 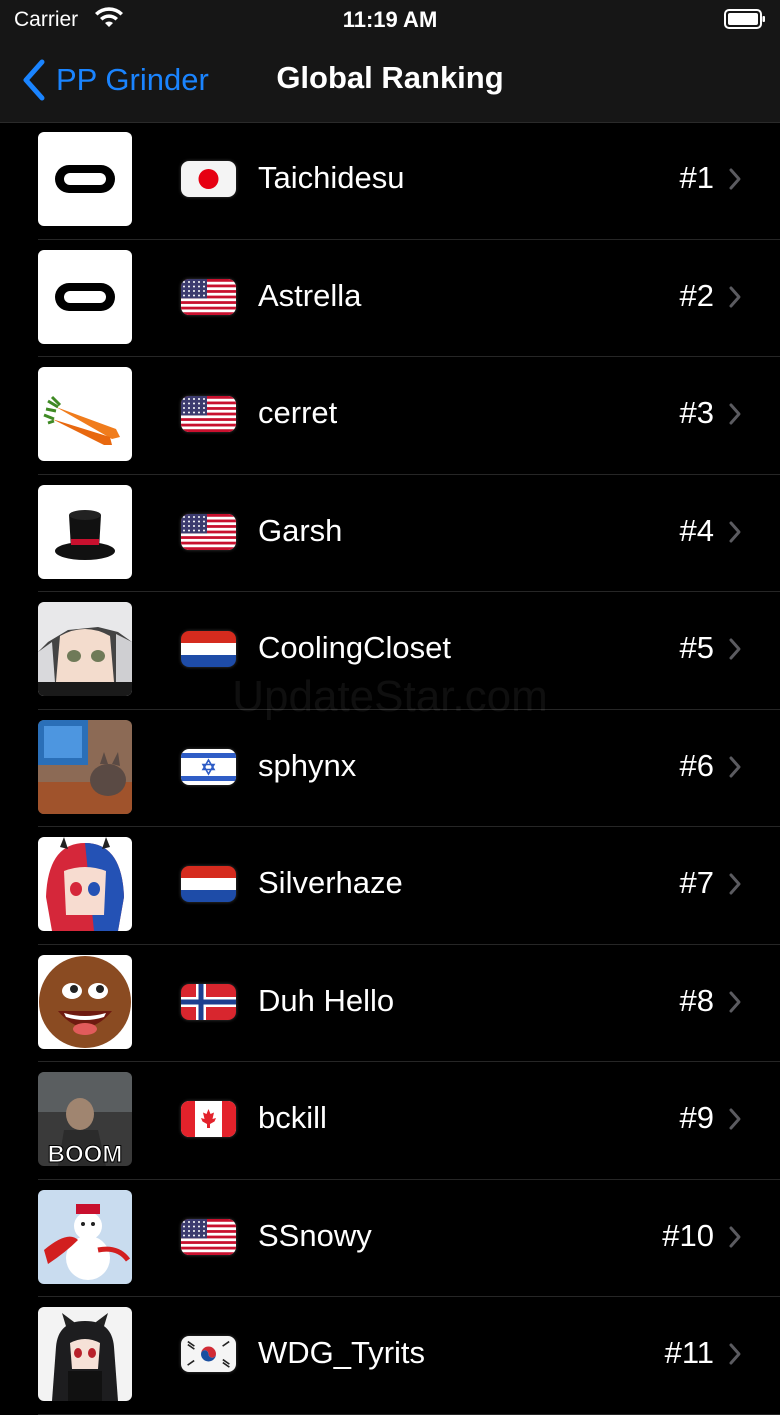 I want to click on list-item: SSnowy #10, so click(x=390, y=1239).